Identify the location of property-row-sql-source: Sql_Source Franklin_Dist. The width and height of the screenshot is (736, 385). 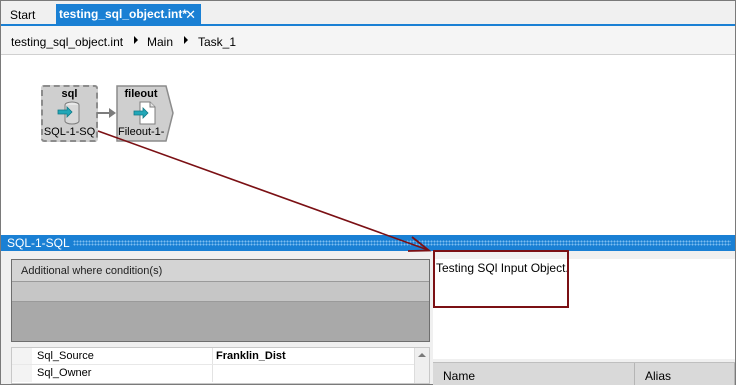
(213, 356).